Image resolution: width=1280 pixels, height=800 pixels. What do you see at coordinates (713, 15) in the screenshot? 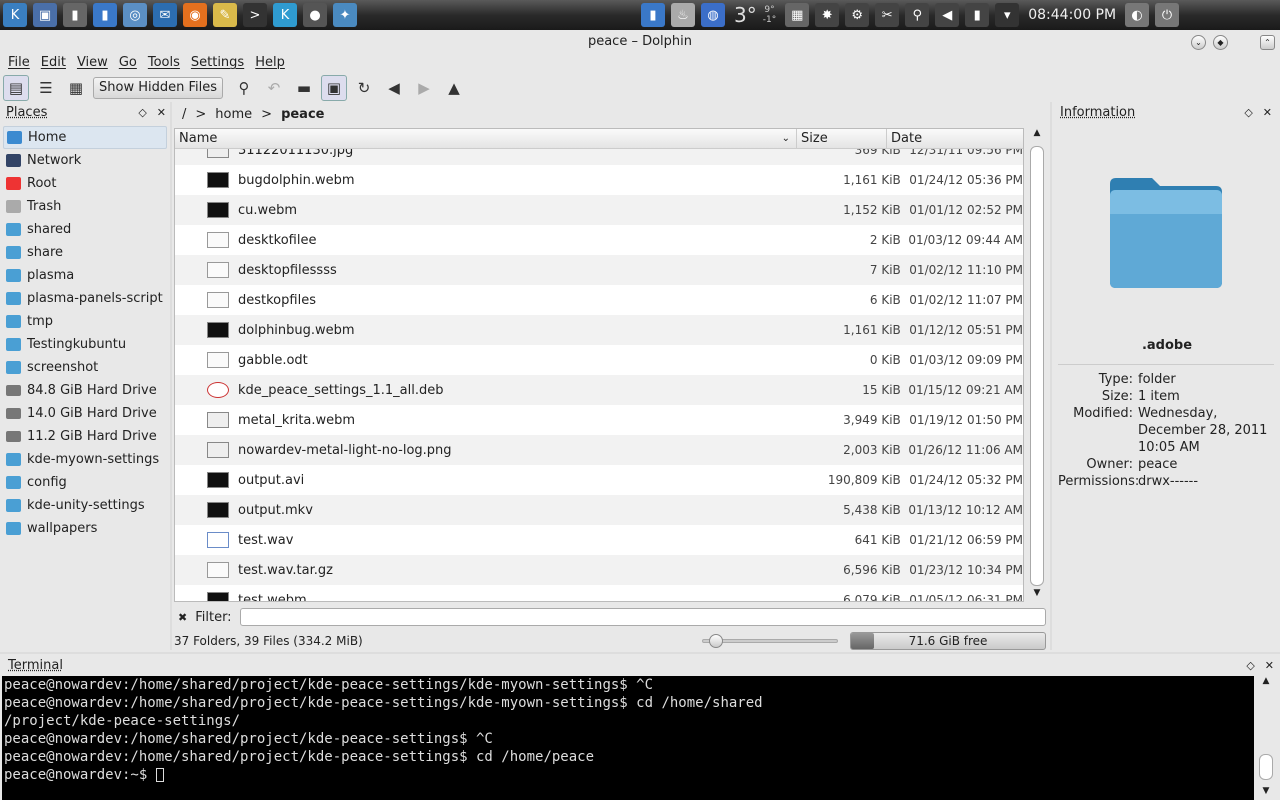
I see `tray-globe-icon: ◍` at bounding box center [713, 15].